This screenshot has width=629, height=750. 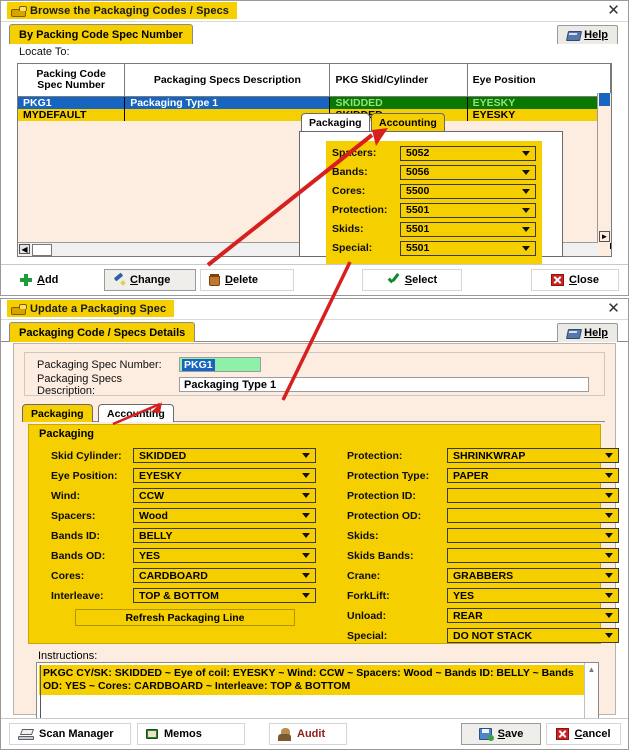 I want to click on dropdown-value: REAR, so click(x=468, y=615).